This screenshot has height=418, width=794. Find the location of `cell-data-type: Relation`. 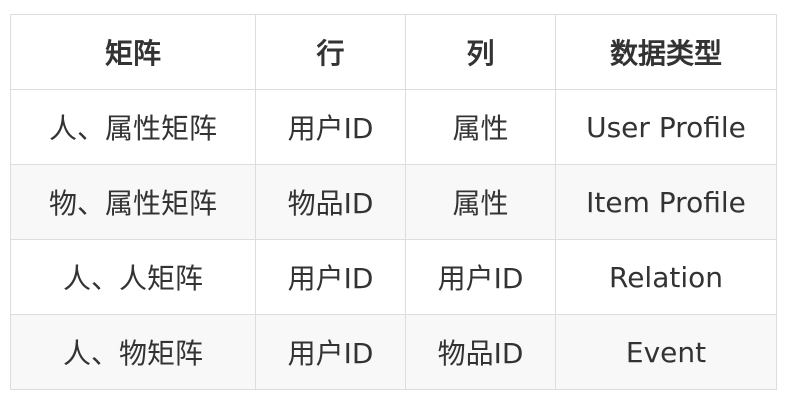

cell-data-type: Relation is located at coordinates (666, 277).